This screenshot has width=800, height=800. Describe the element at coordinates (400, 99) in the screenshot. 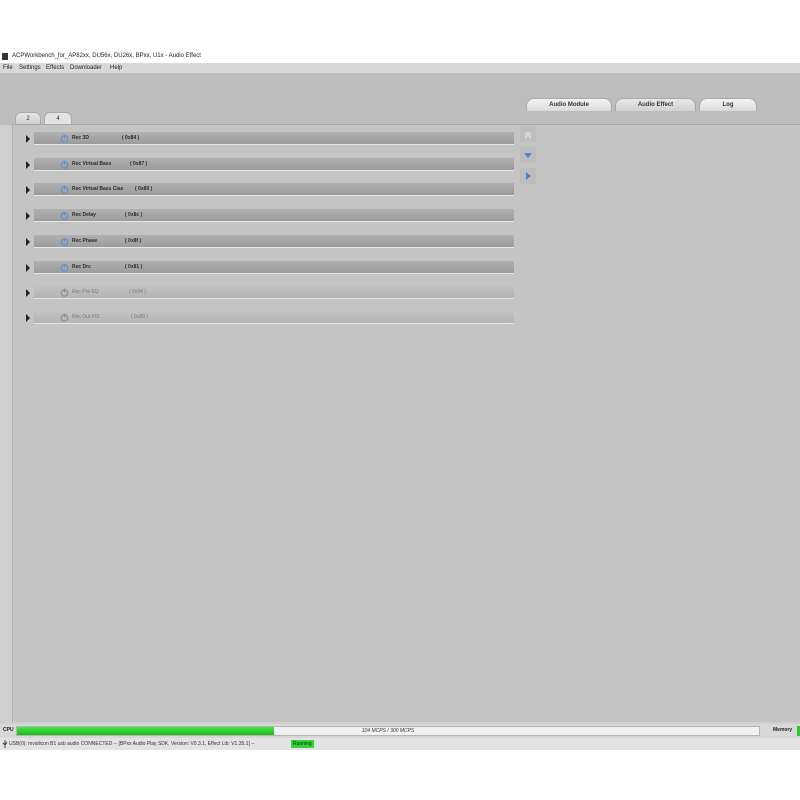

I see `tab-header-area: Audio Module Audio Effect Log 2 4` at that location.